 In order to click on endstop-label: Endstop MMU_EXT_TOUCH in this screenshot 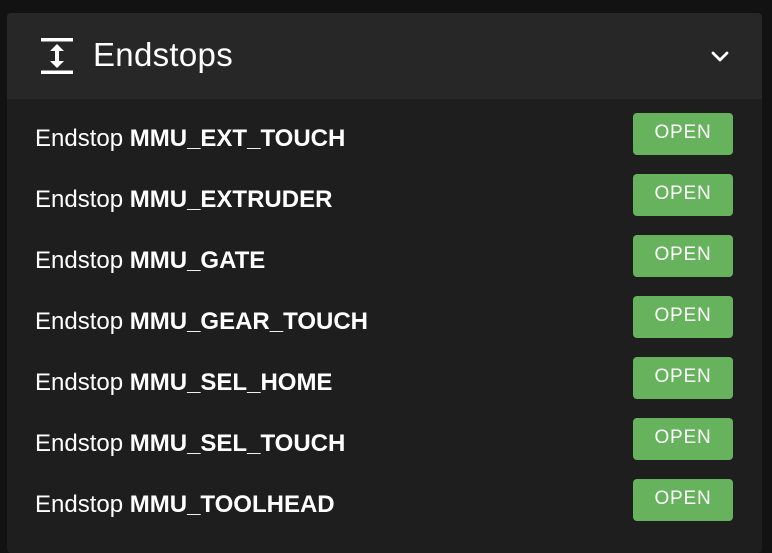, I will do `click(190, 139)`.